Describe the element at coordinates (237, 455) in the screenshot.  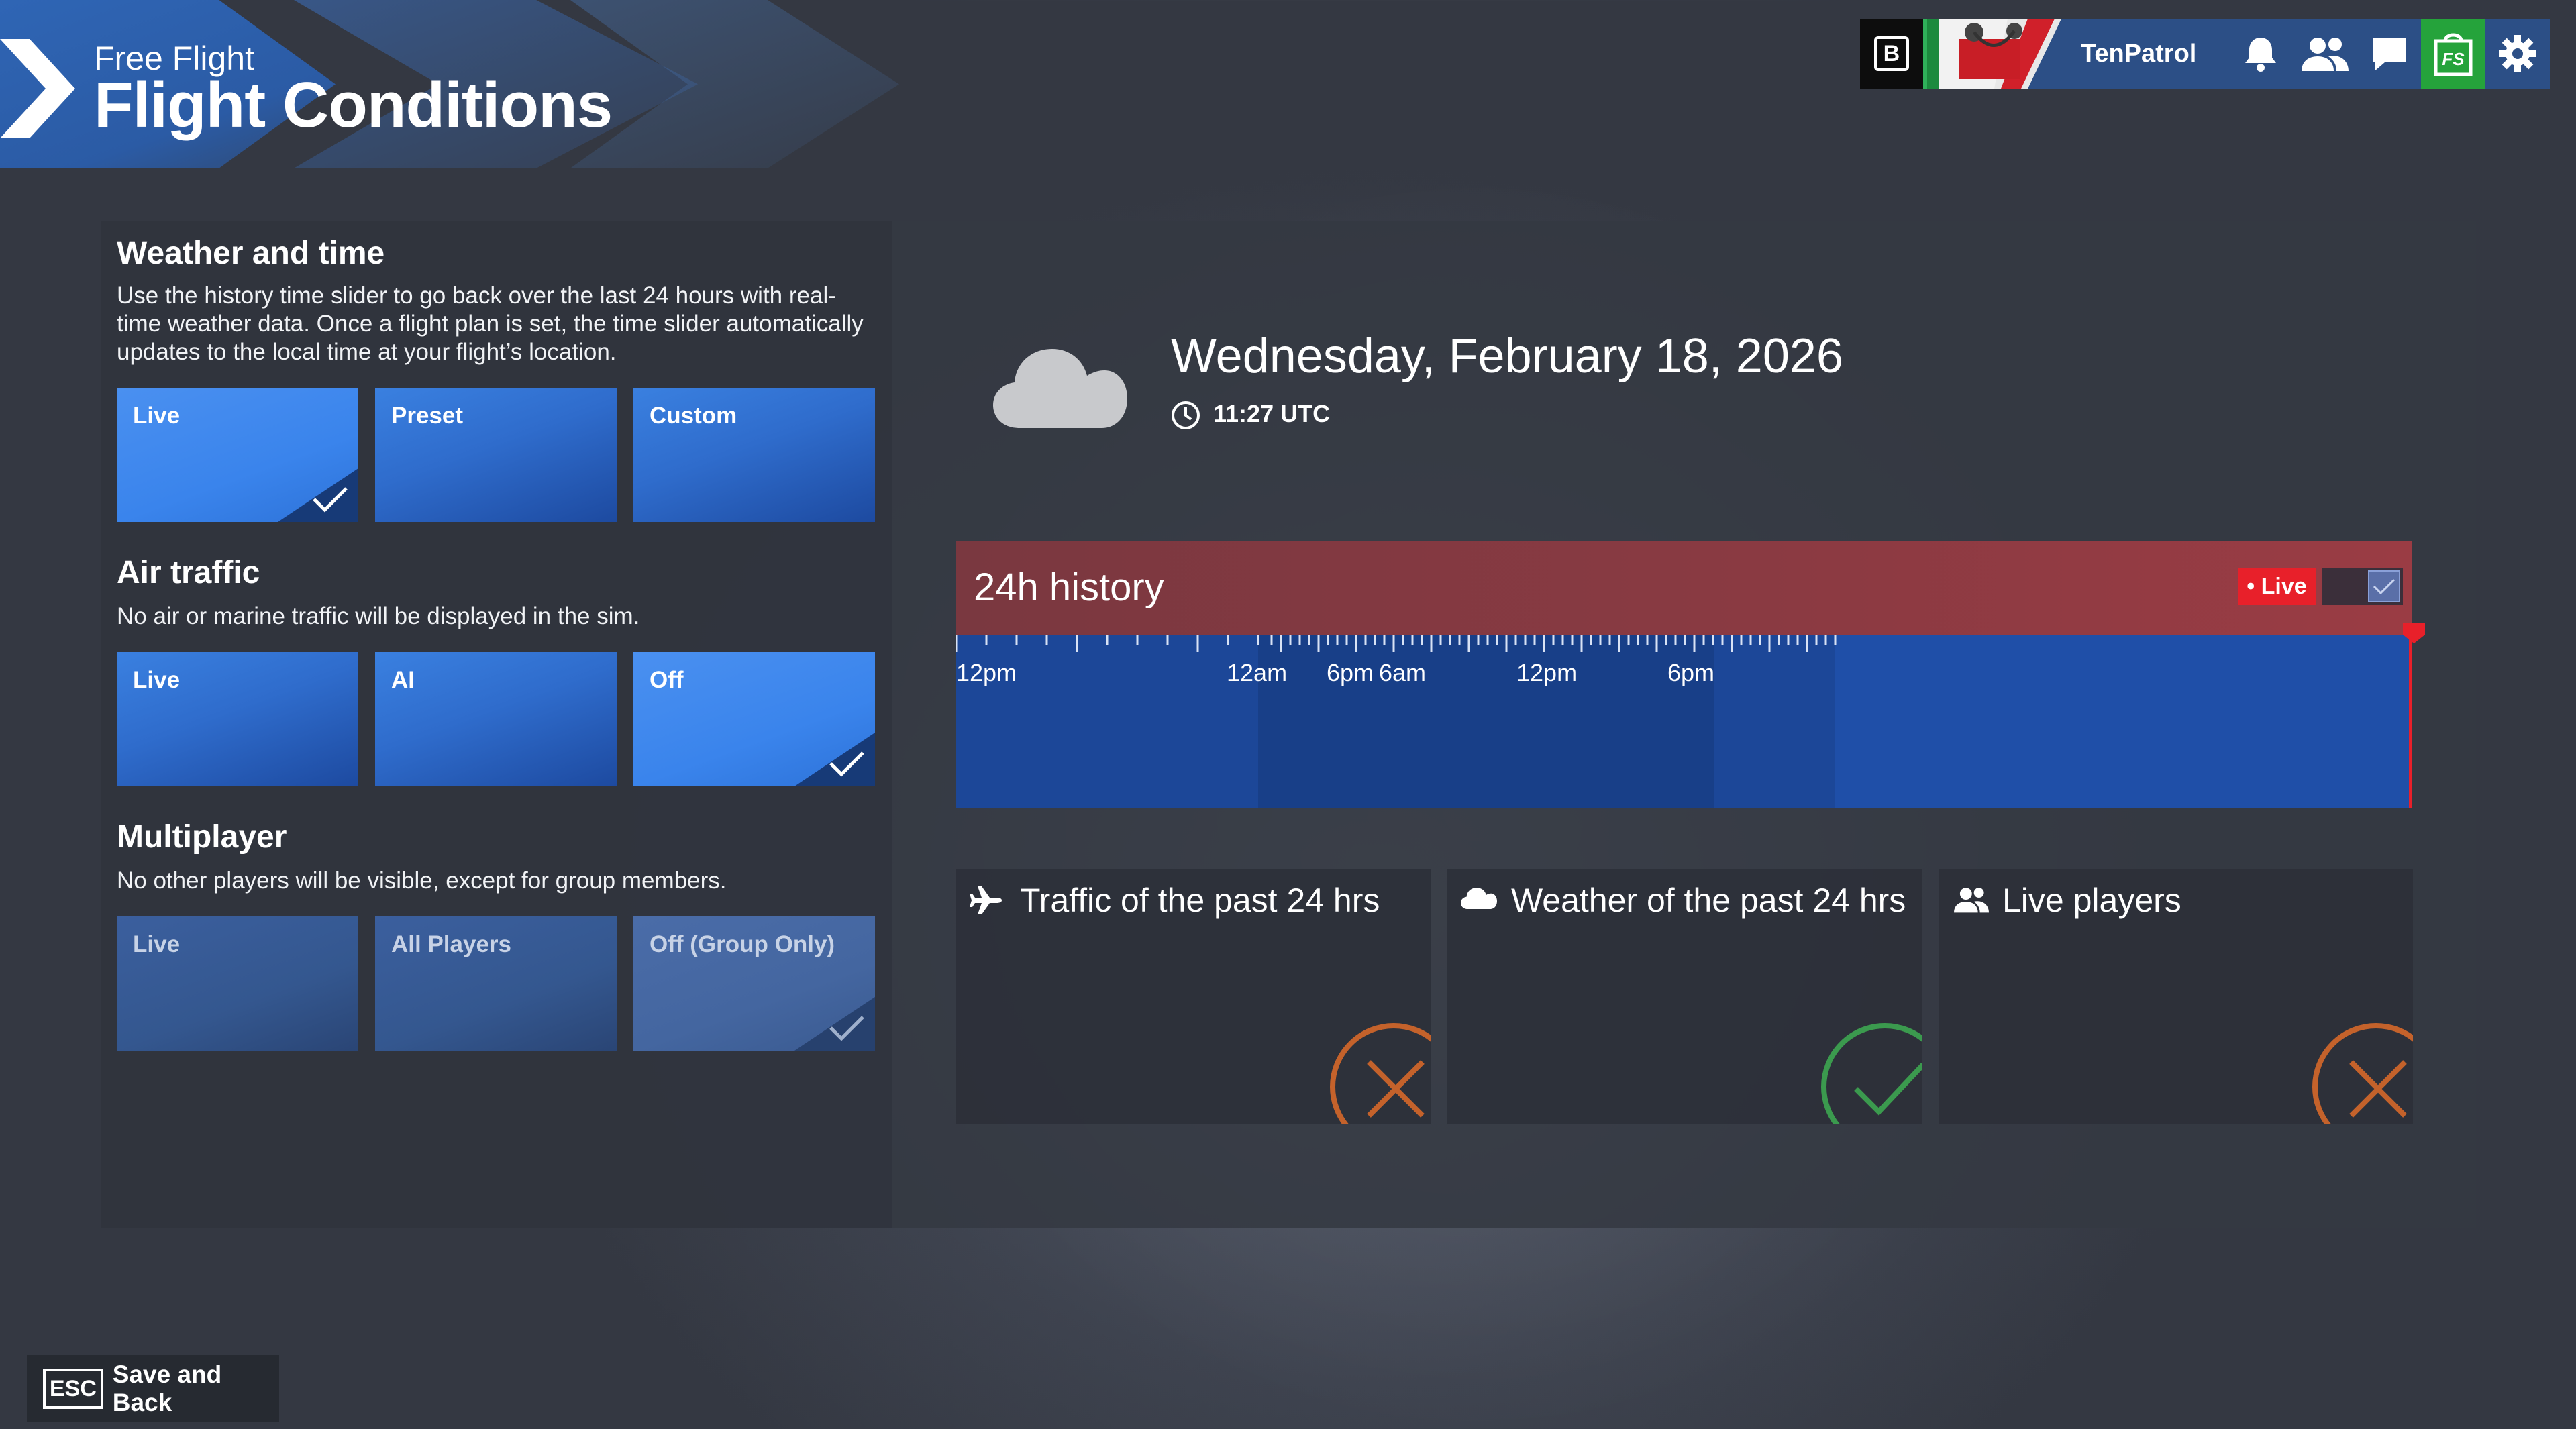
I see `option-weather-live: Live` at that location.